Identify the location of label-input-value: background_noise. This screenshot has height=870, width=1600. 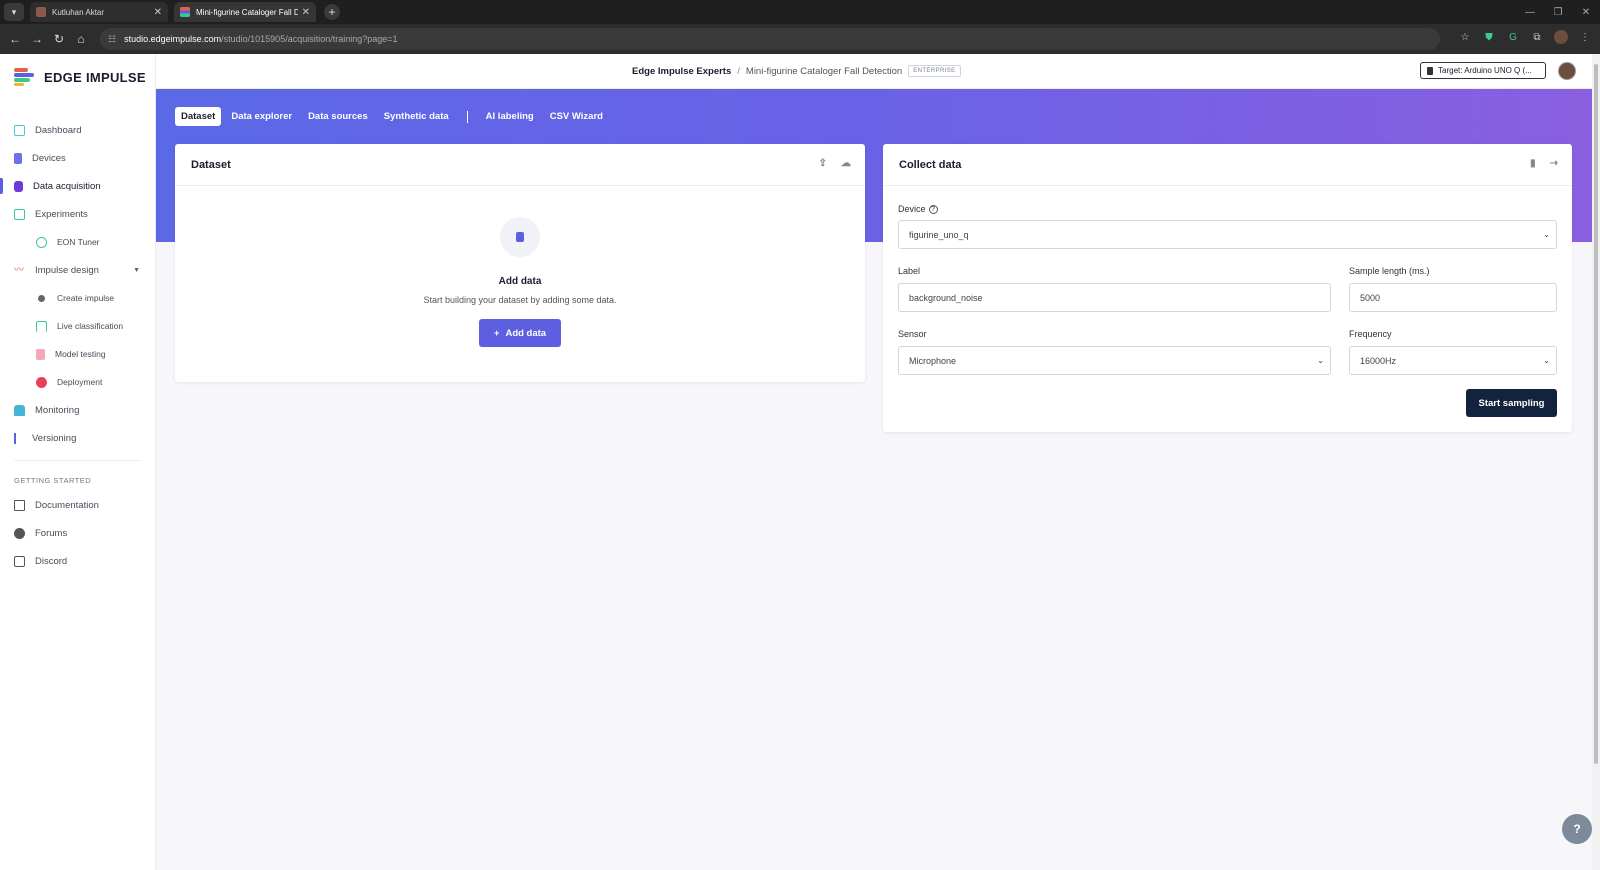
(946, 297).